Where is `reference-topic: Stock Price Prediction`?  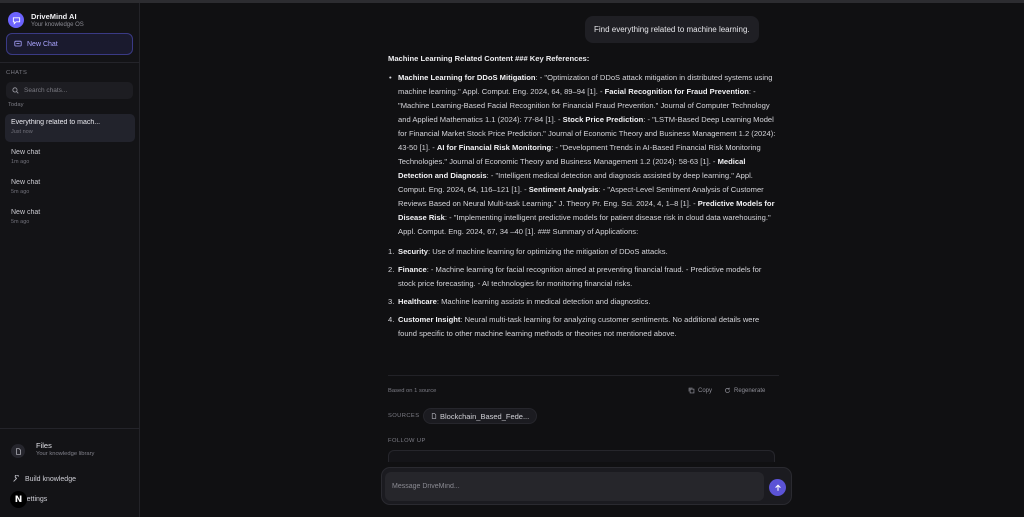
reference-topic: Stock Price Prediction is located at coordinates (603, 119).